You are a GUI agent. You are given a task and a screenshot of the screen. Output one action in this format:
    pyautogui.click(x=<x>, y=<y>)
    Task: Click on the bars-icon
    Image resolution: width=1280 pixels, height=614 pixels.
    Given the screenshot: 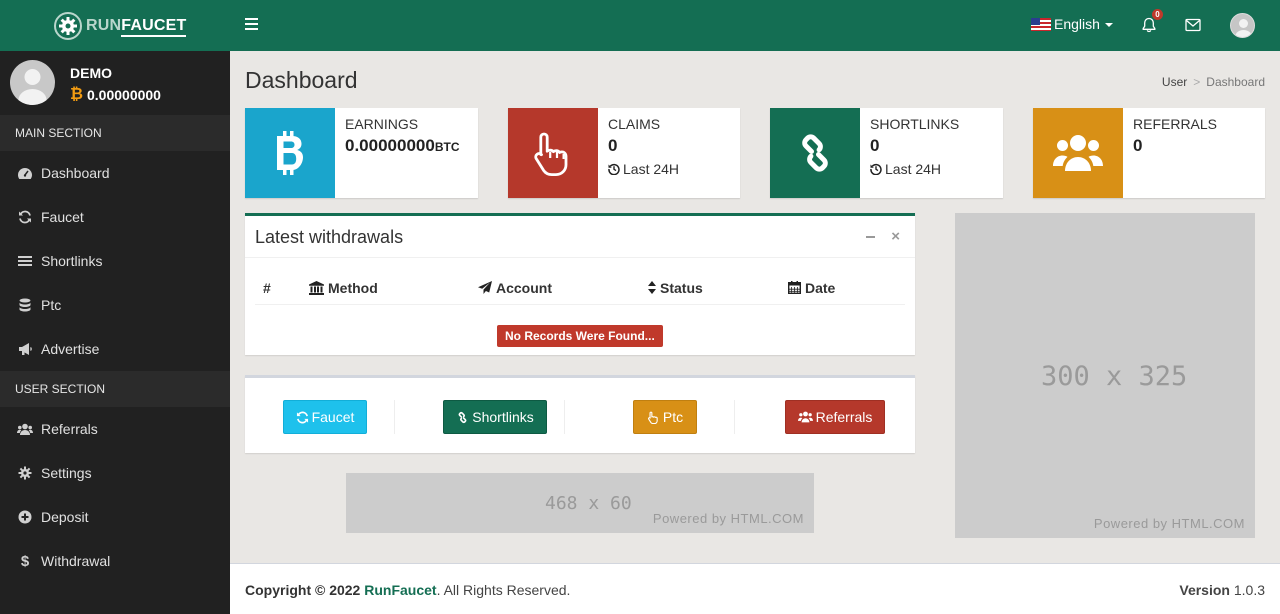 What is the action you would take?
    pyautogui.click(x=25, y=261)
    